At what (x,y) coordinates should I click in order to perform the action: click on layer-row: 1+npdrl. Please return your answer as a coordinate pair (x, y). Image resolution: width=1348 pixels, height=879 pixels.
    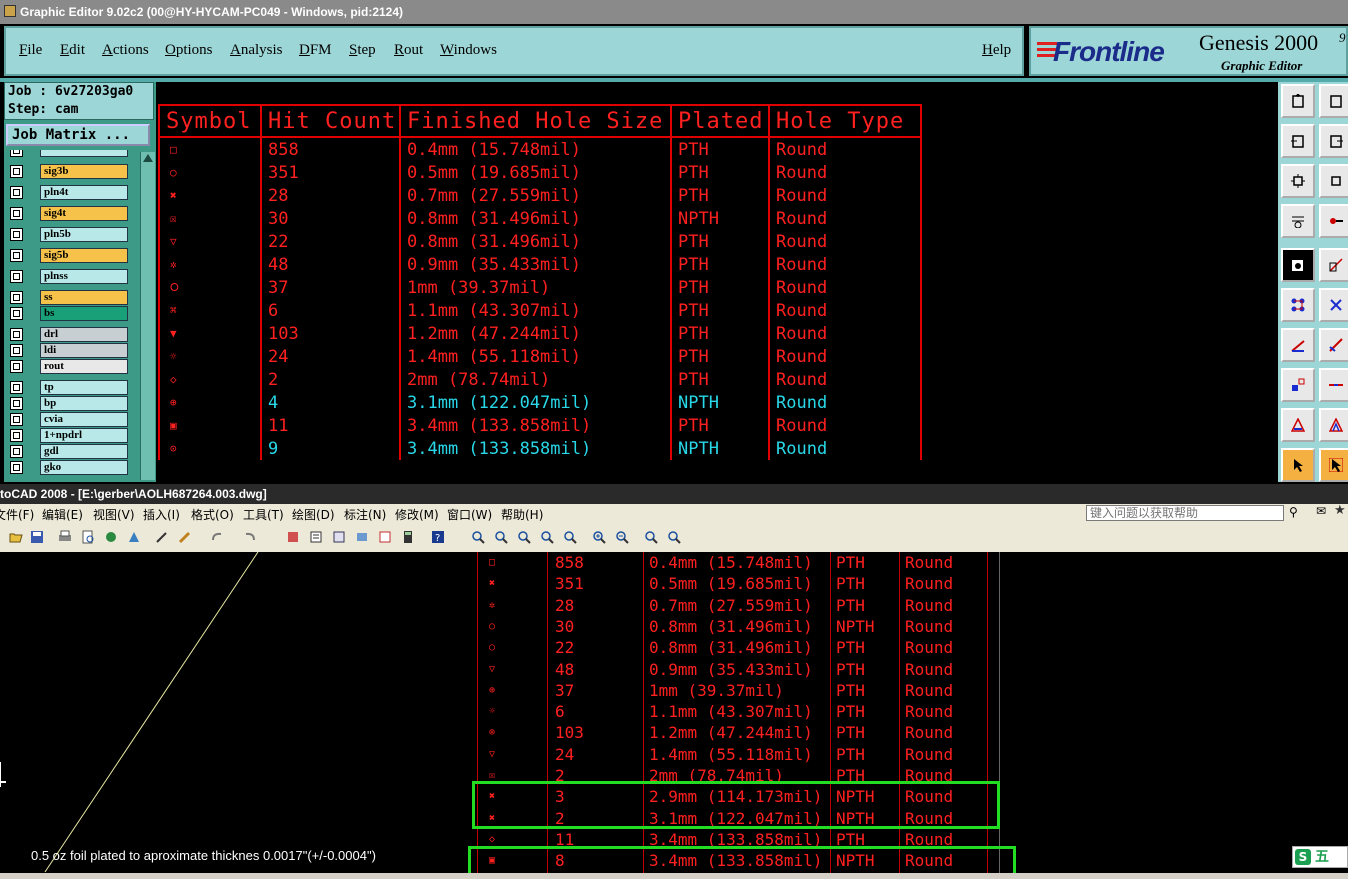
    Looking at the image, I should click on (68, 435).